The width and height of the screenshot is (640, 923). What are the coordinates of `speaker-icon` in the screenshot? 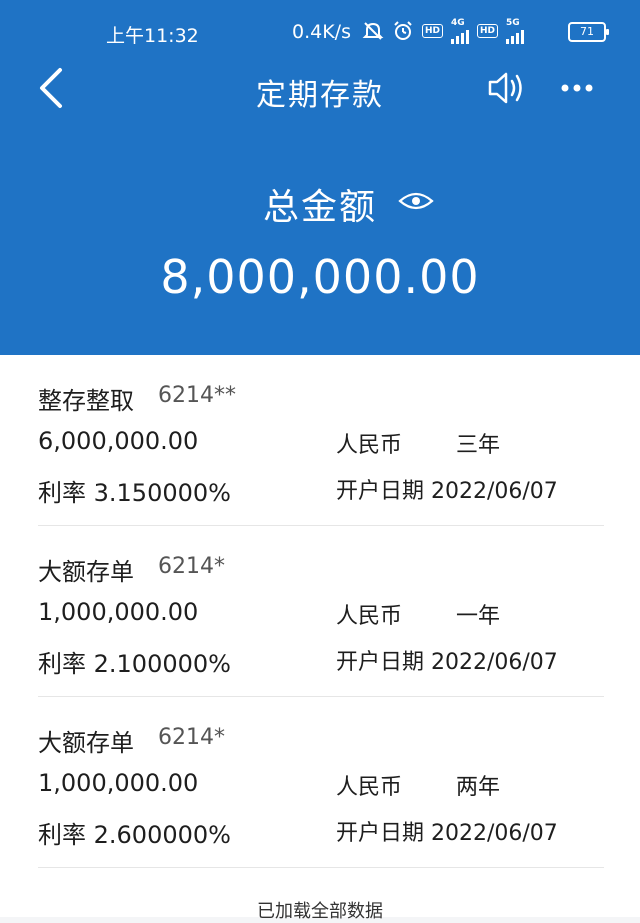 It's located at (505, 88).